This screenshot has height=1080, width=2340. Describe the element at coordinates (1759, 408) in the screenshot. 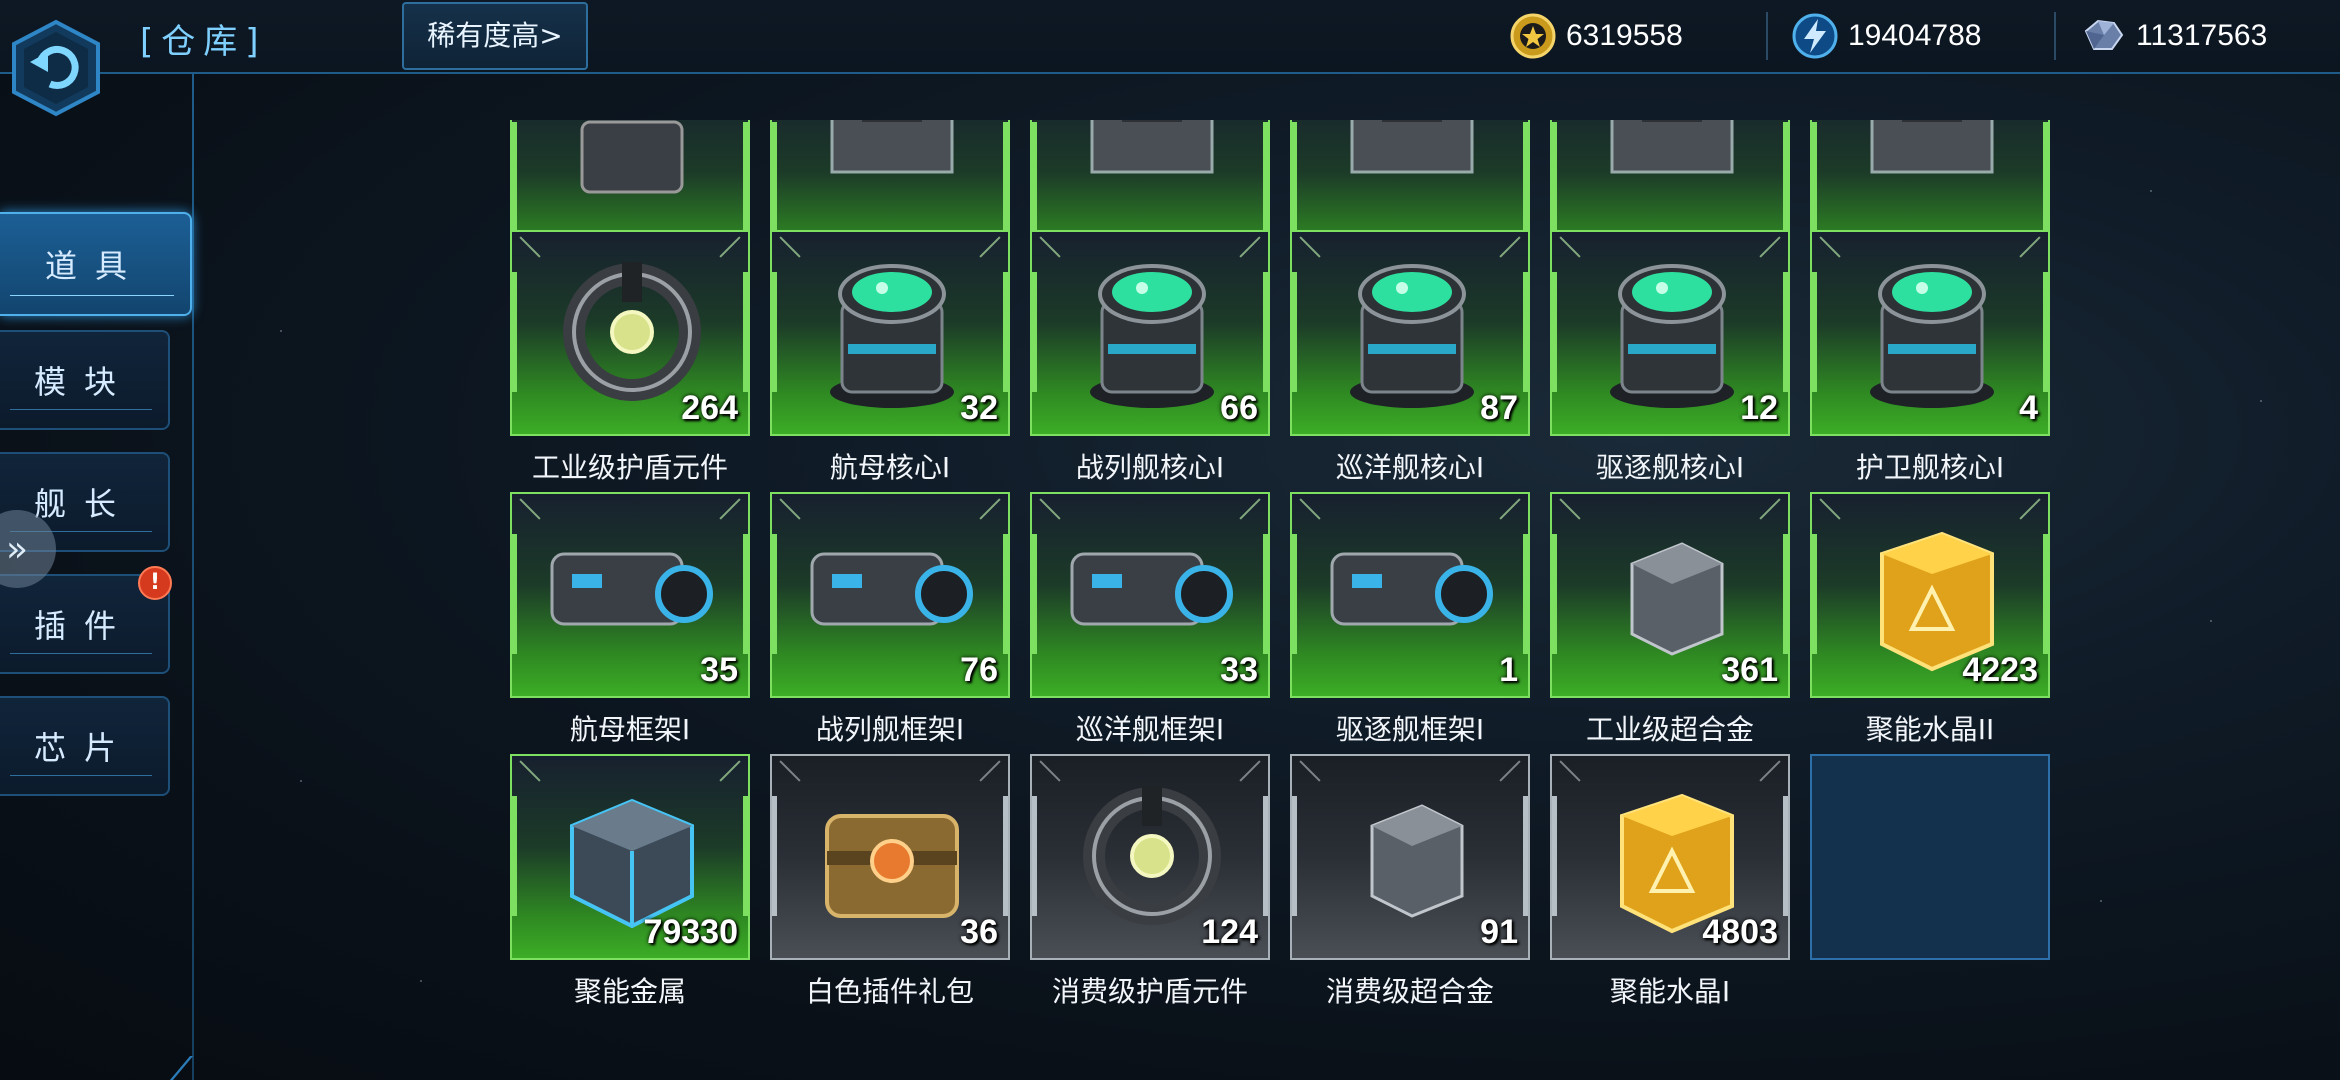

I see `item-count: 12` at that location.